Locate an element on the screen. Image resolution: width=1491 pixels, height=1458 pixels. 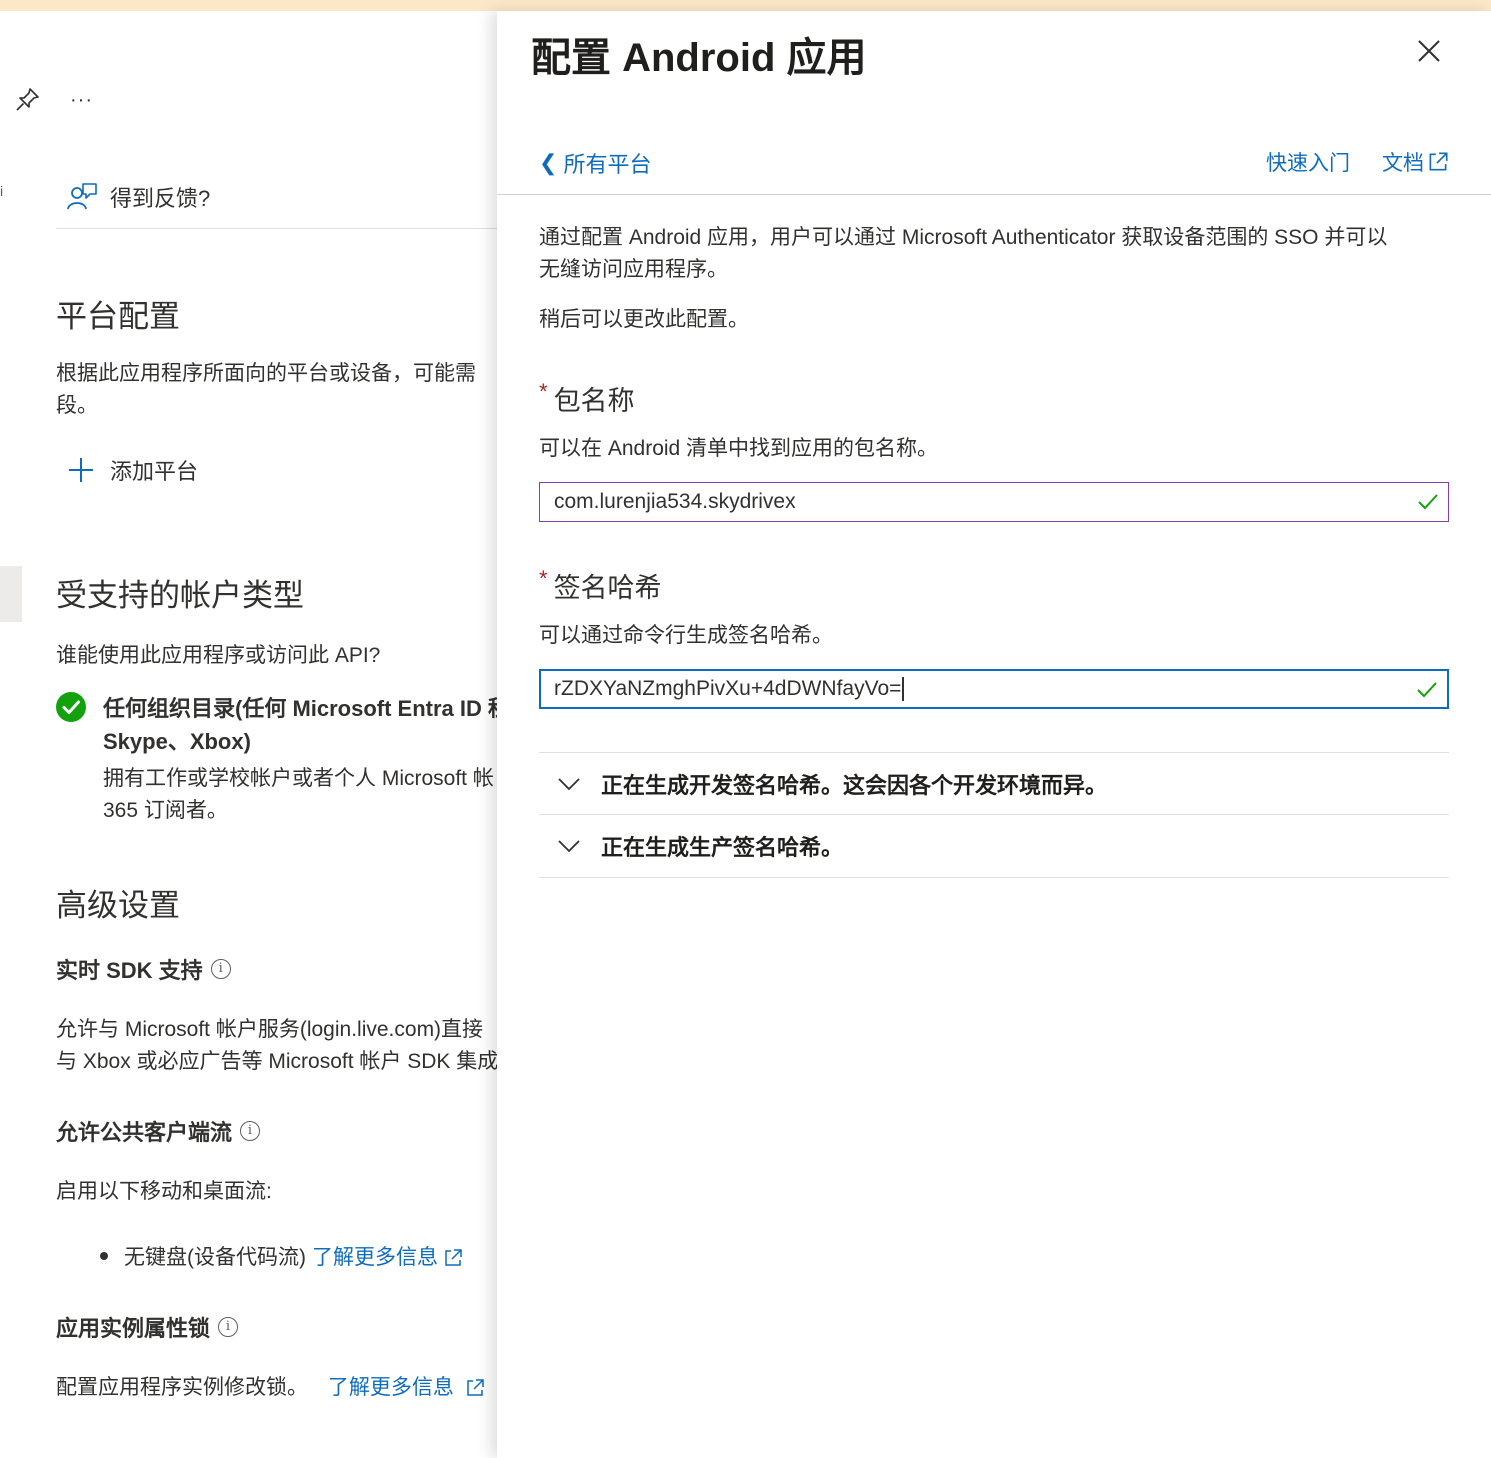
list-item: 无键盘(设备代码流) 了解更多信息 is located at coordinates (282, 1256).